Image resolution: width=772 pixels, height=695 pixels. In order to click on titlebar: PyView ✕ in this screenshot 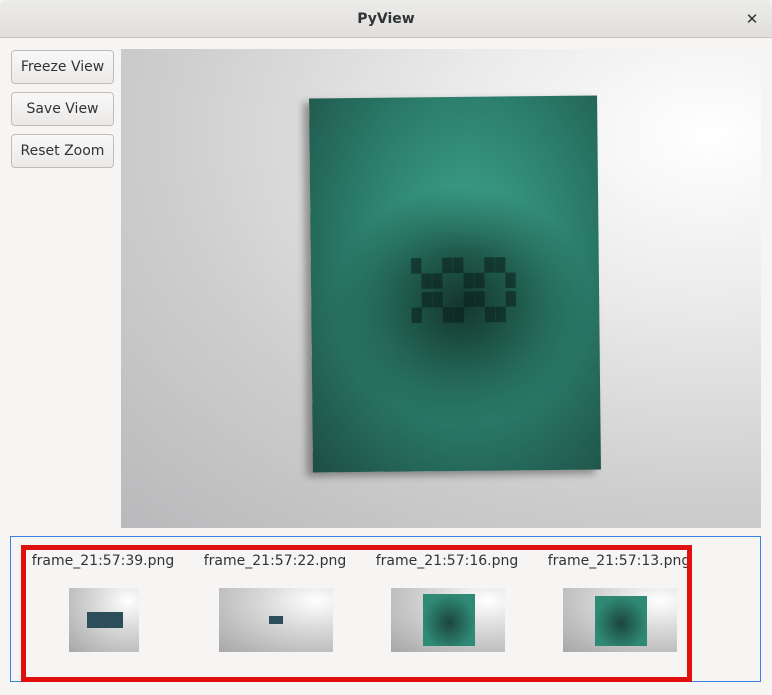, I will do `click(386, 19)`.